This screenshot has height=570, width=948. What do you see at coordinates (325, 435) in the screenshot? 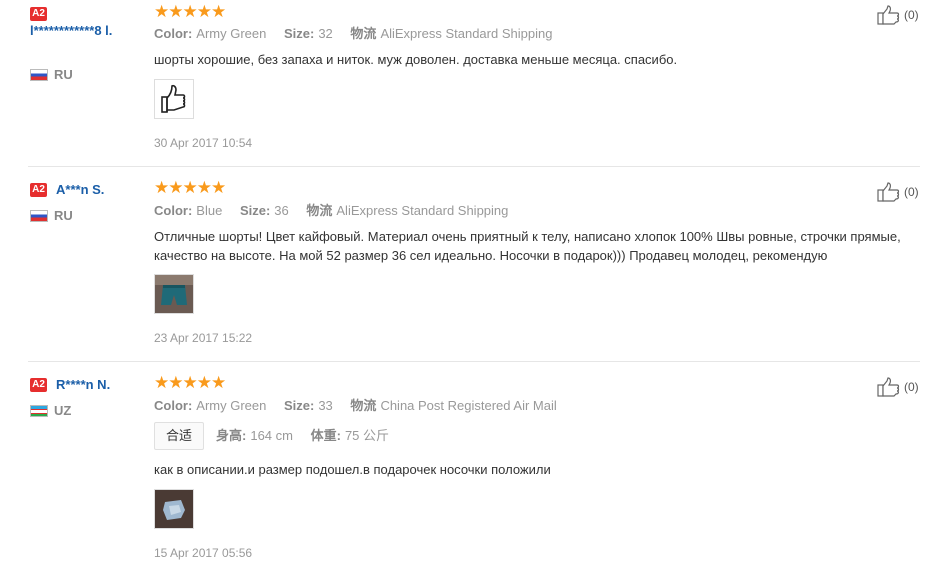
I see `weight-label: 体重:` at bounding box center [325, 435].